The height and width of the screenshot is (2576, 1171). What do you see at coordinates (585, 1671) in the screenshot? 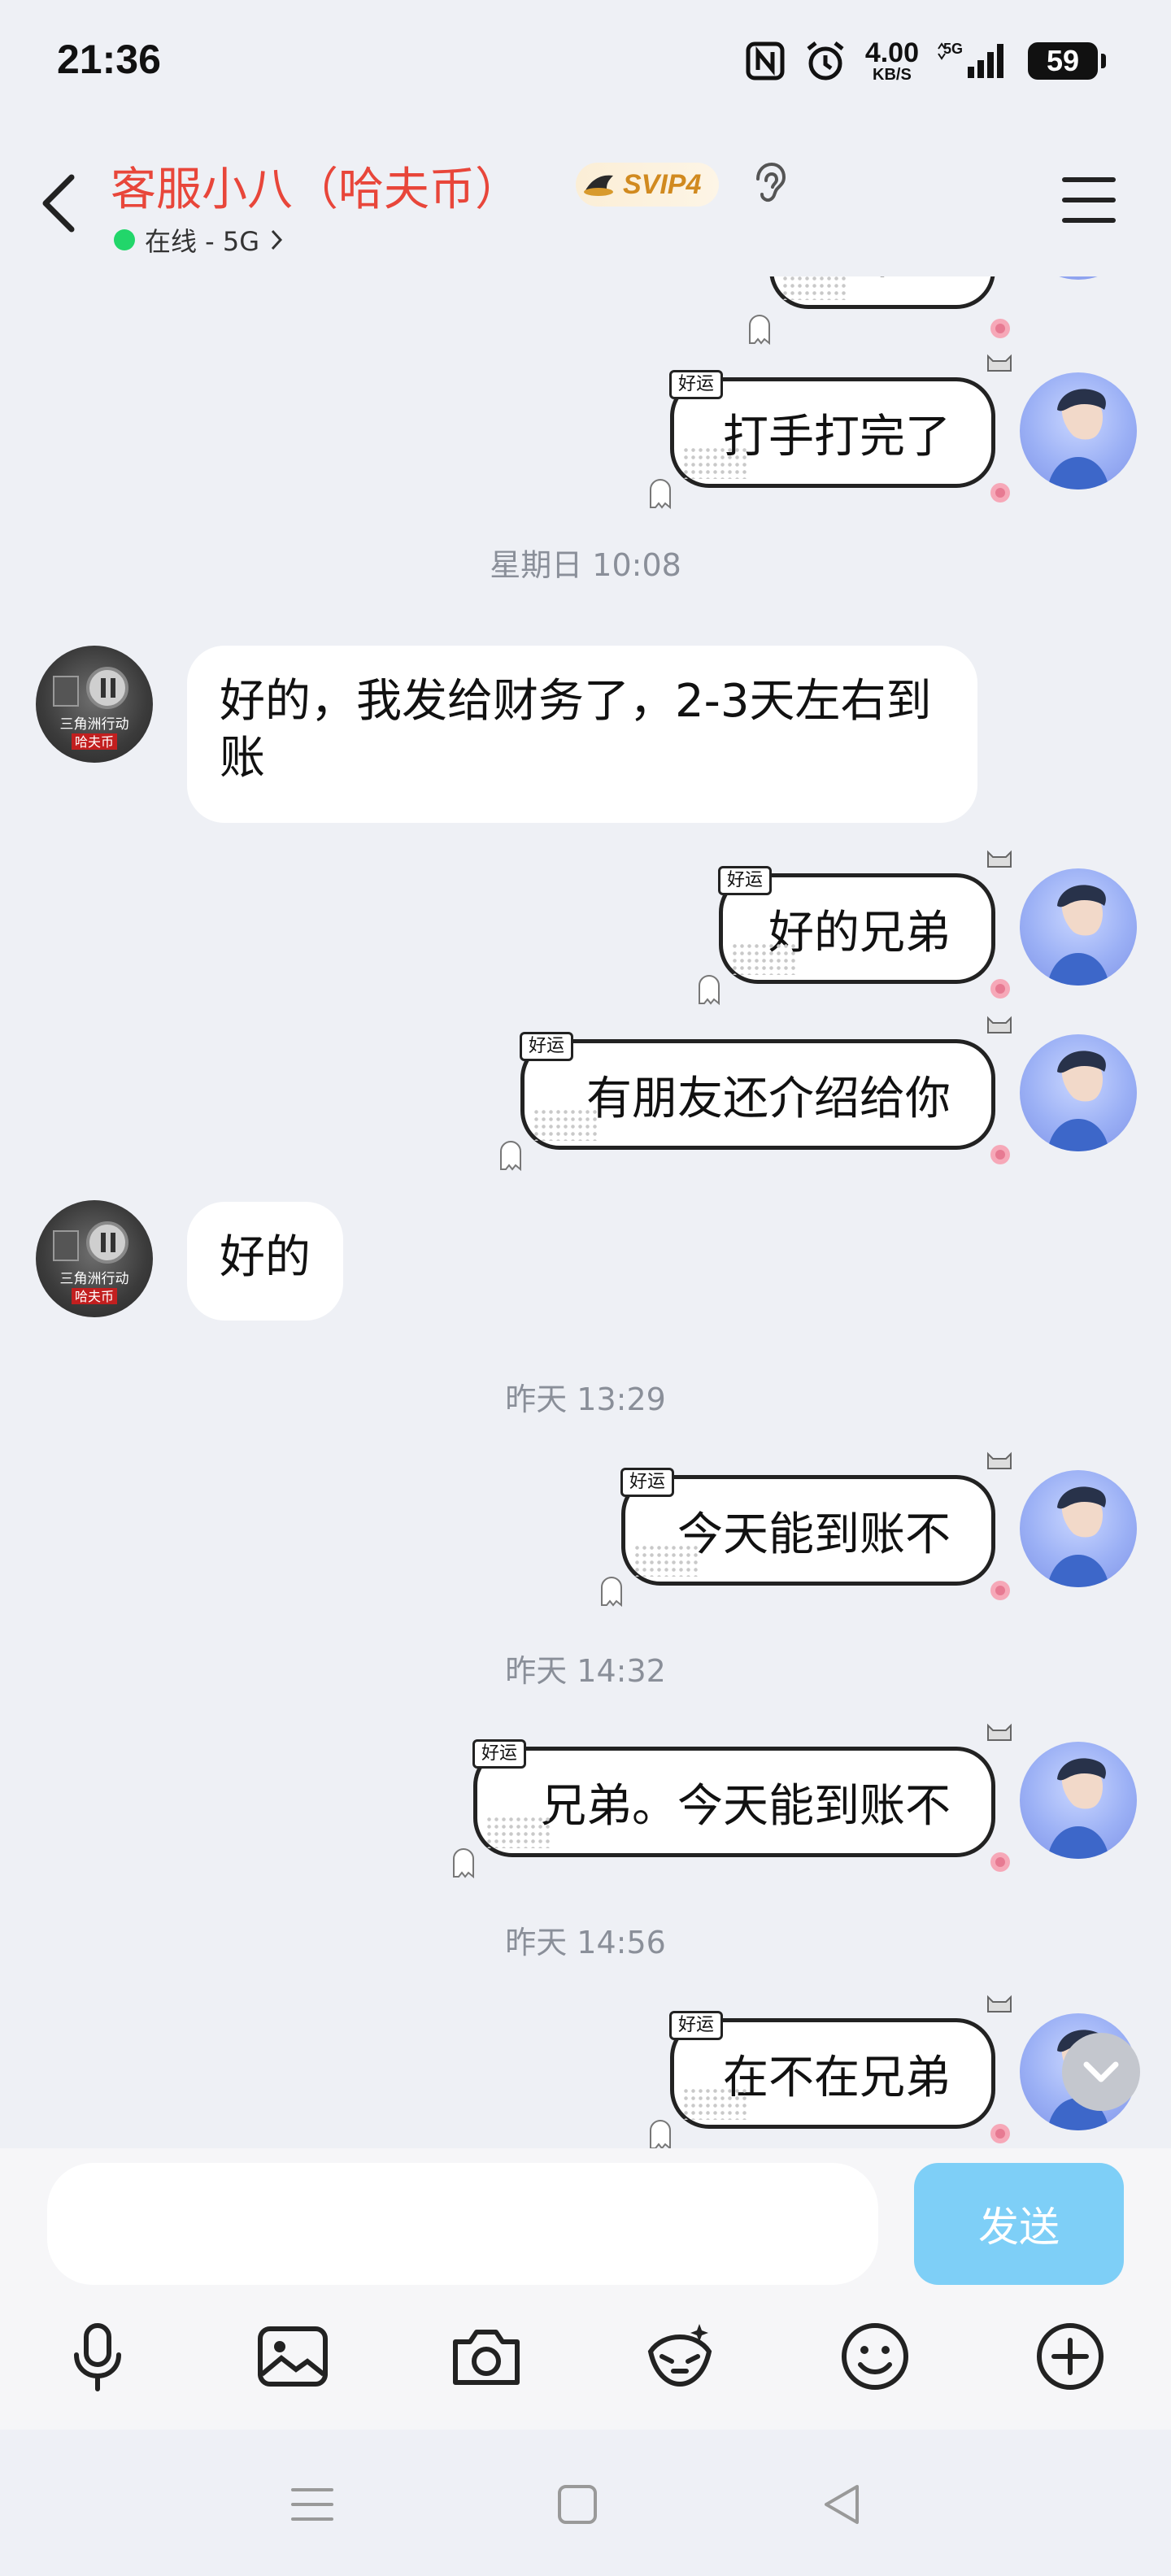
I see `timestamp: 昨天 14:32` at bounding box center [585, 1671].